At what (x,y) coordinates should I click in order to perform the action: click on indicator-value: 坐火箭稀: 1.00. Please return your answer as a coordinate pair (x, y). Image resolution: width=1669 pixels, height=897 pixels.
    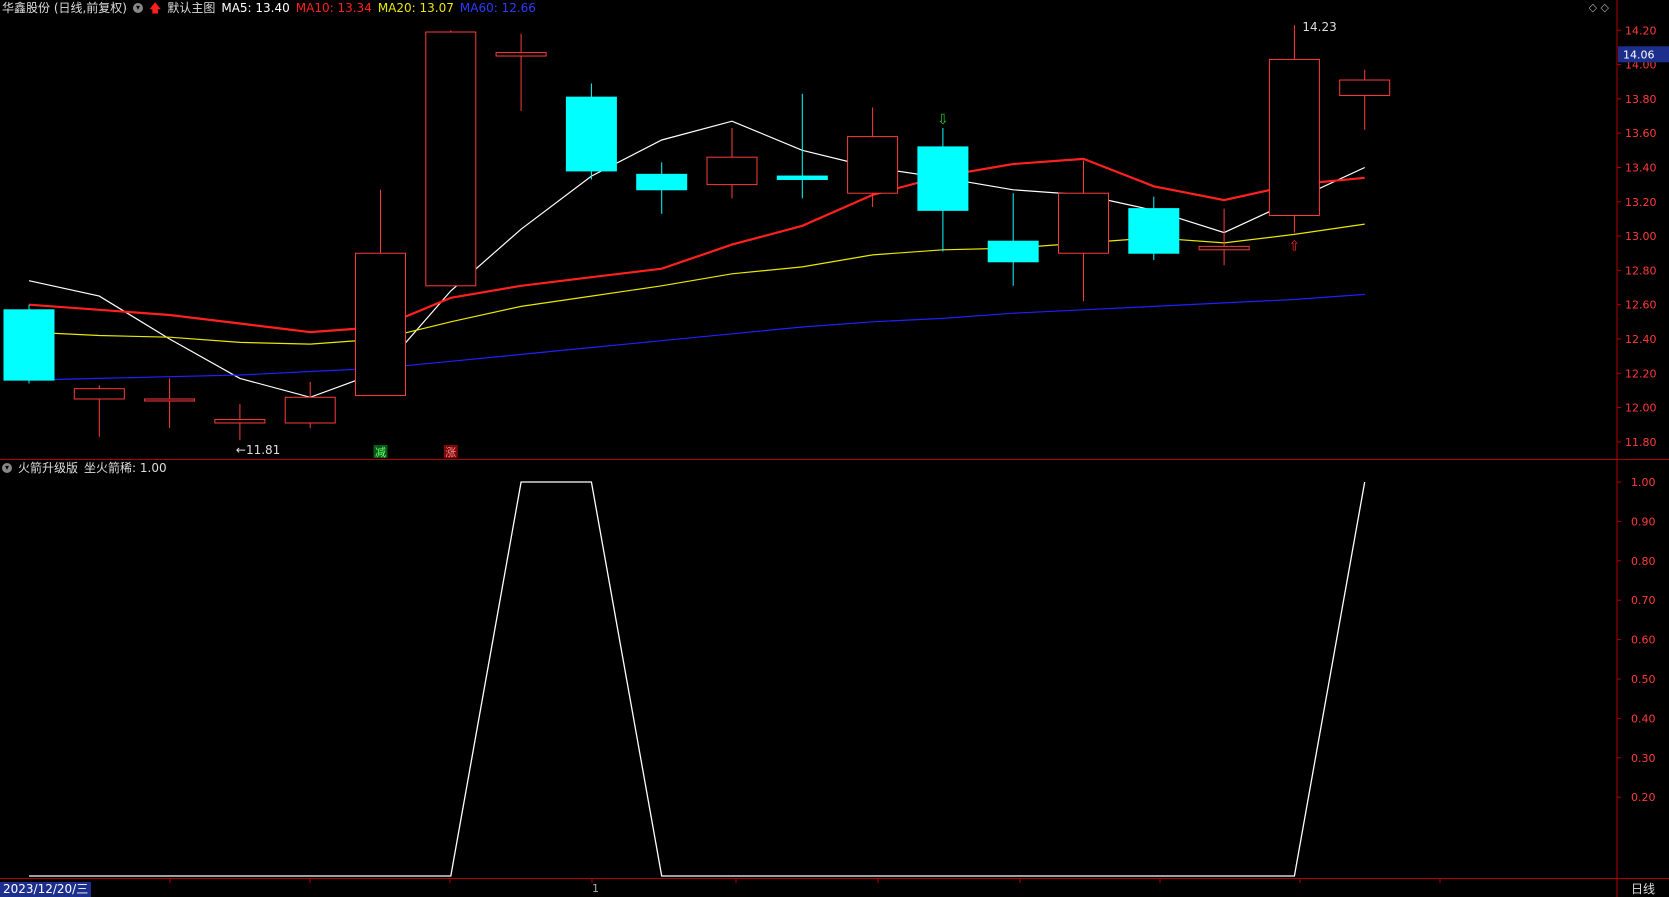
    Looking at the image, I should click on (125, 468).